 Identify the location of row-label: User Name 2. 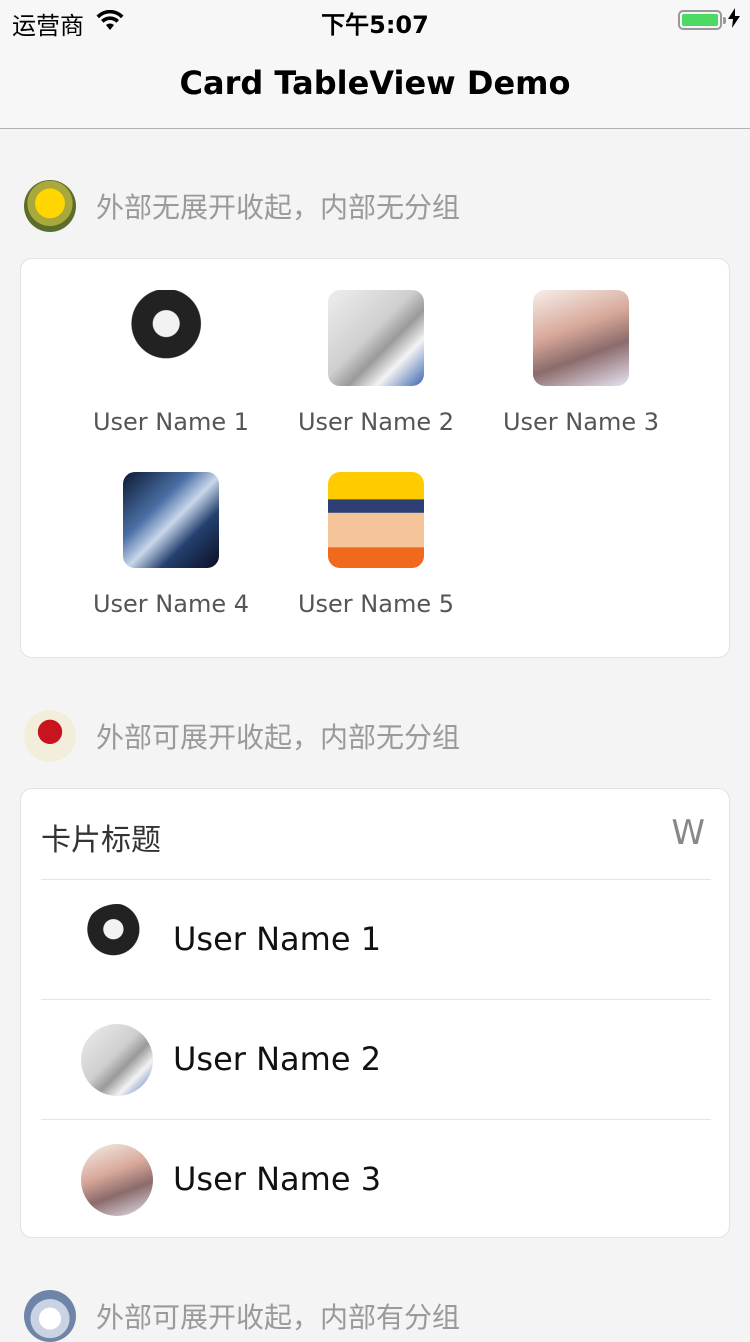
(277, 1059).